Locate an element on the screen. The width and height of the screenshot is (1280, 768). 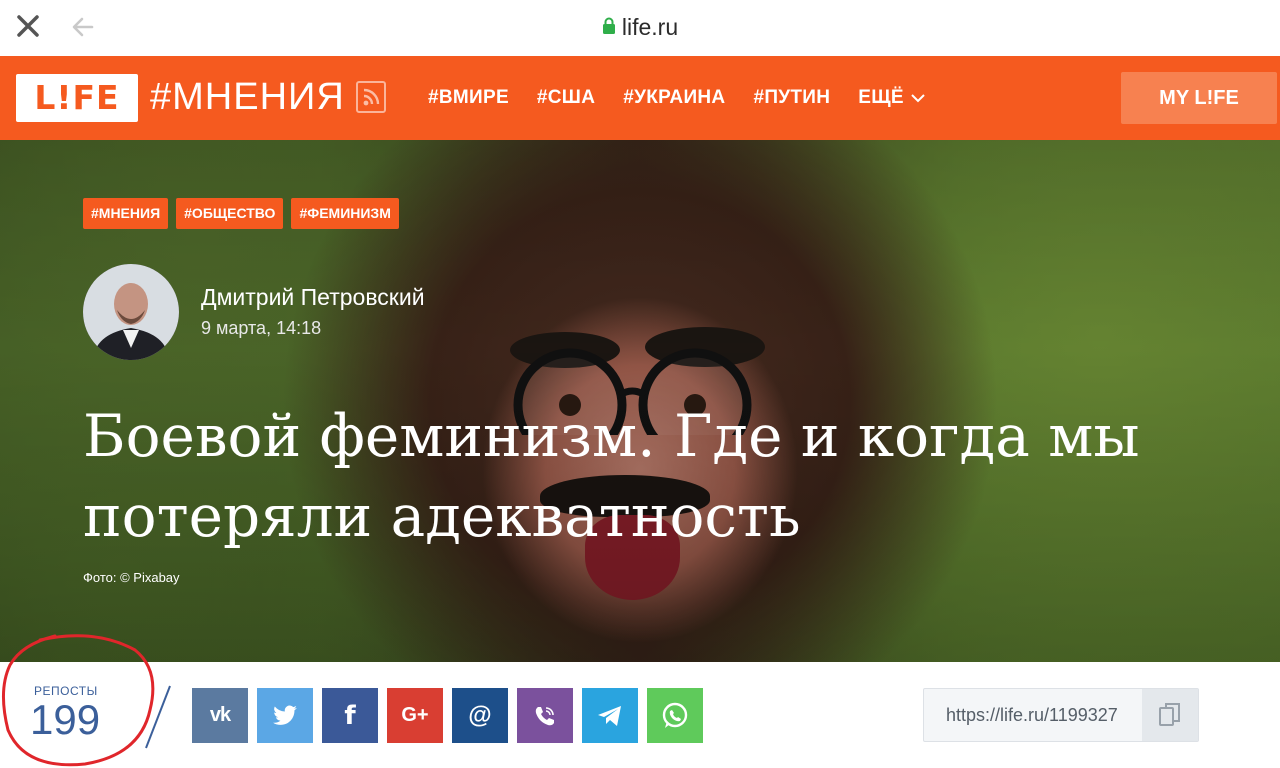
lock-icon is located at coordinates (609, 27).